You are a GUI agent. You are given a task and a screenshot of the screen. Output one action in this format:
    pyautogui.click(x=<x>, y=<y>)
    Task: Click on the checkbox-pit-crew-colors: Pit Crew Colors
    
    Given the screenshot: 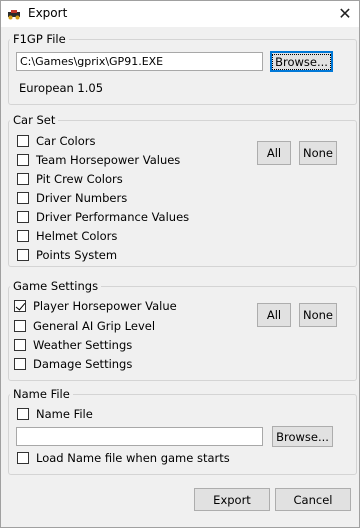 What is the action you would take?
    pyautogui.click(x=70, y=179)
    